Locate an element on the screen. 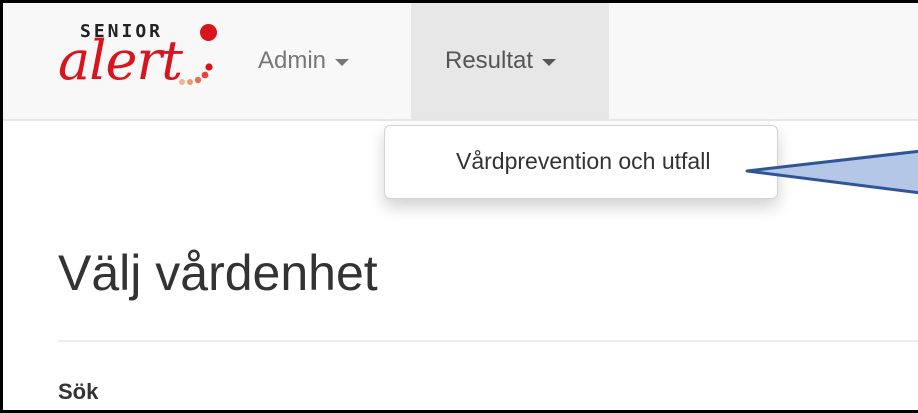 The width and height of the screenshot is (918, 413). page-title: Välj vårdenhet is located at coordinates (218, 273).